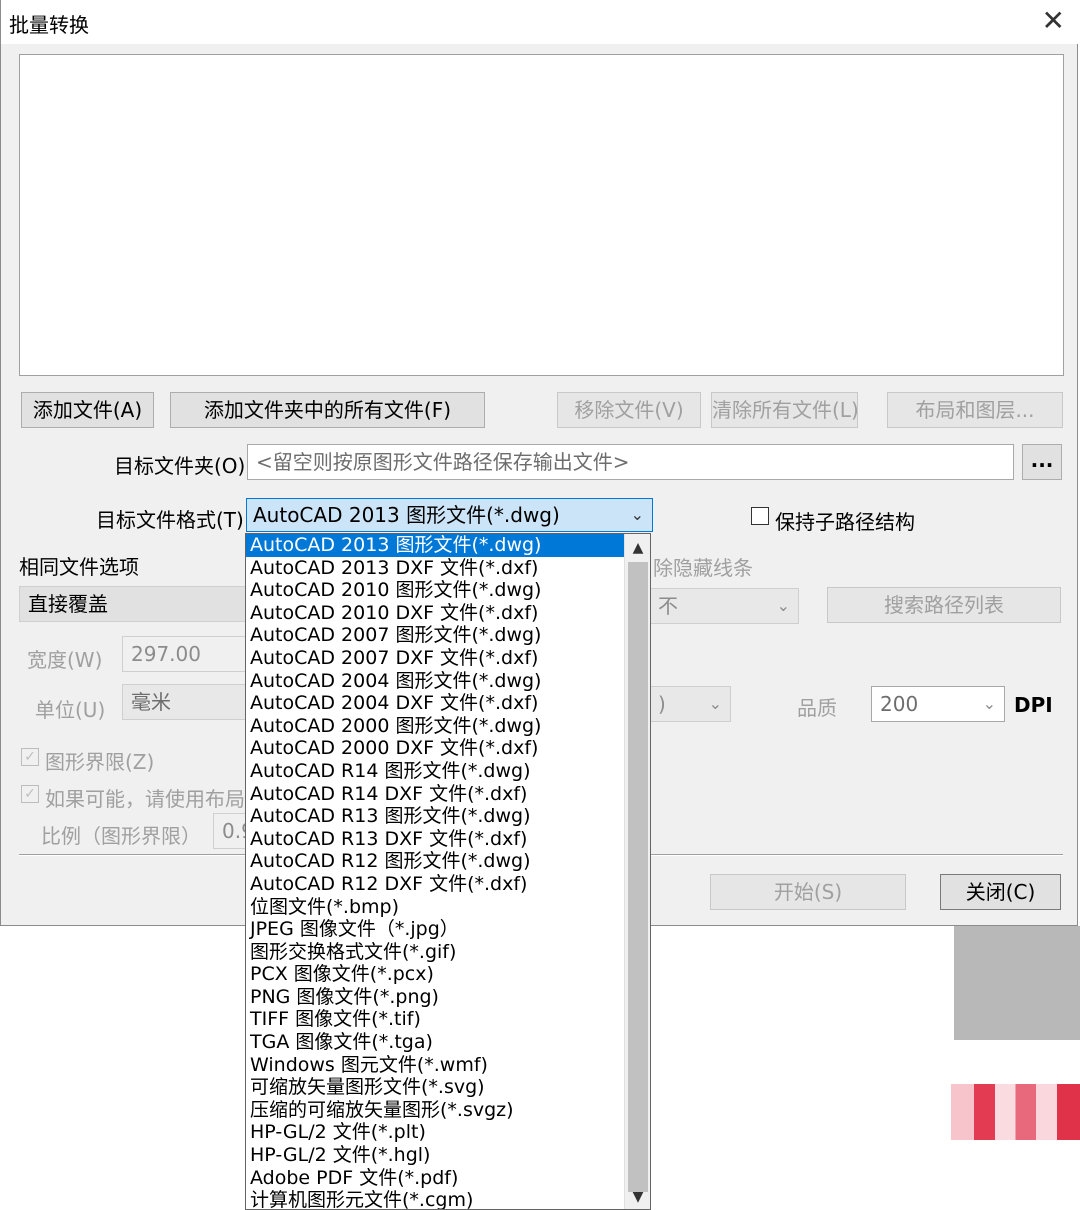 This screenshot has width=1080, height=1210. Describe the element at coordinates (65, 660) in the screenshot. I see `width-label: 宽度(W)` at that location.